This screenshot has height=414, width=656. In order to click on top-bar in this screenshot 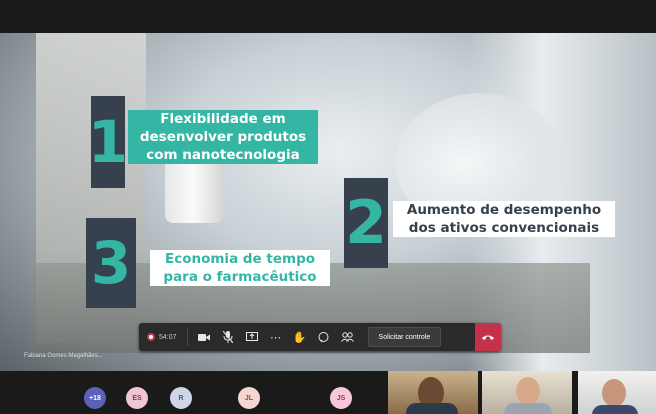, I will do `click(328, 16)`.